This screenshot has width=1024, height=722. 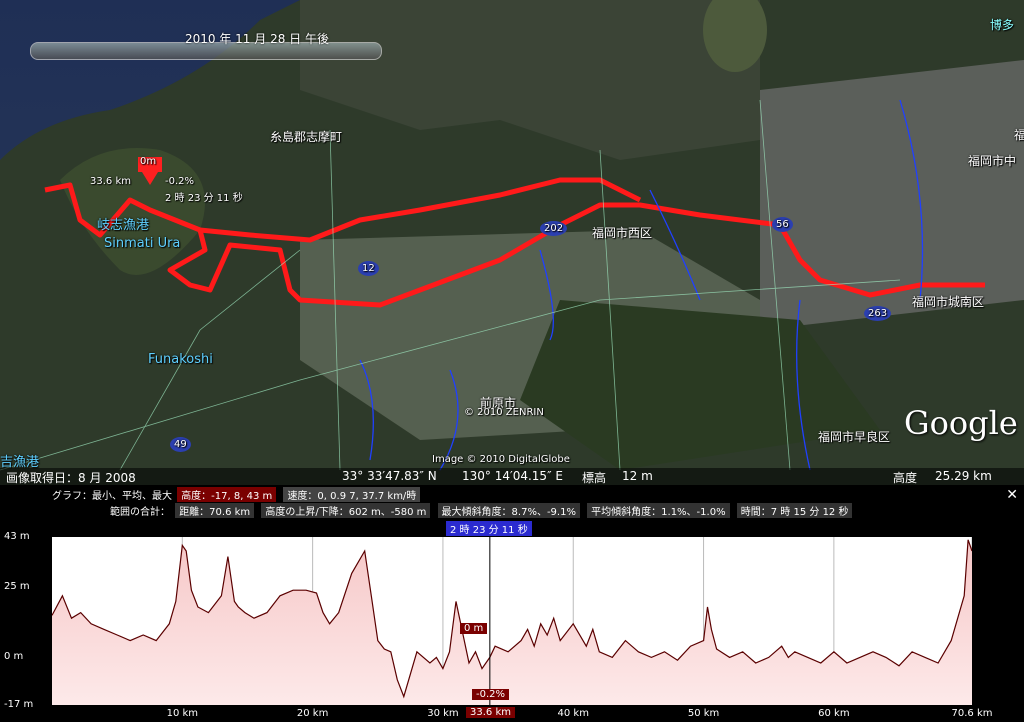 I want to click on x-tick-label: 10 km, so click(x=182, y=713).